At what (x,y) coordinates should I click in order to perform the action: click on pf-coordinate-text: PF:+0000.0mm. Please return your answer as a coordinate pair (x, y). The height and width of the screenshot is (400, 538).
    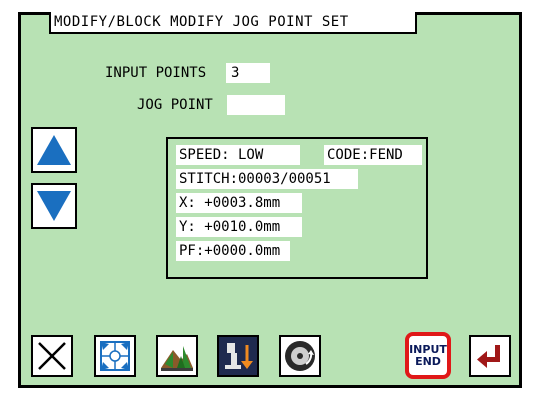
    Looking at the image, I should click on (233, 251).